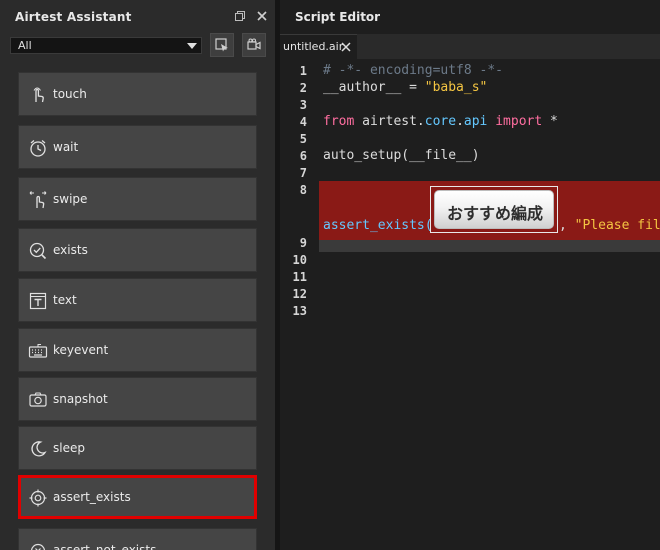 Image resolution: width=660 pixels, height=550 pixels. Describe the element at coordinates (80, 399) in the screenshot. I see `command-label: snapshot` at that location.